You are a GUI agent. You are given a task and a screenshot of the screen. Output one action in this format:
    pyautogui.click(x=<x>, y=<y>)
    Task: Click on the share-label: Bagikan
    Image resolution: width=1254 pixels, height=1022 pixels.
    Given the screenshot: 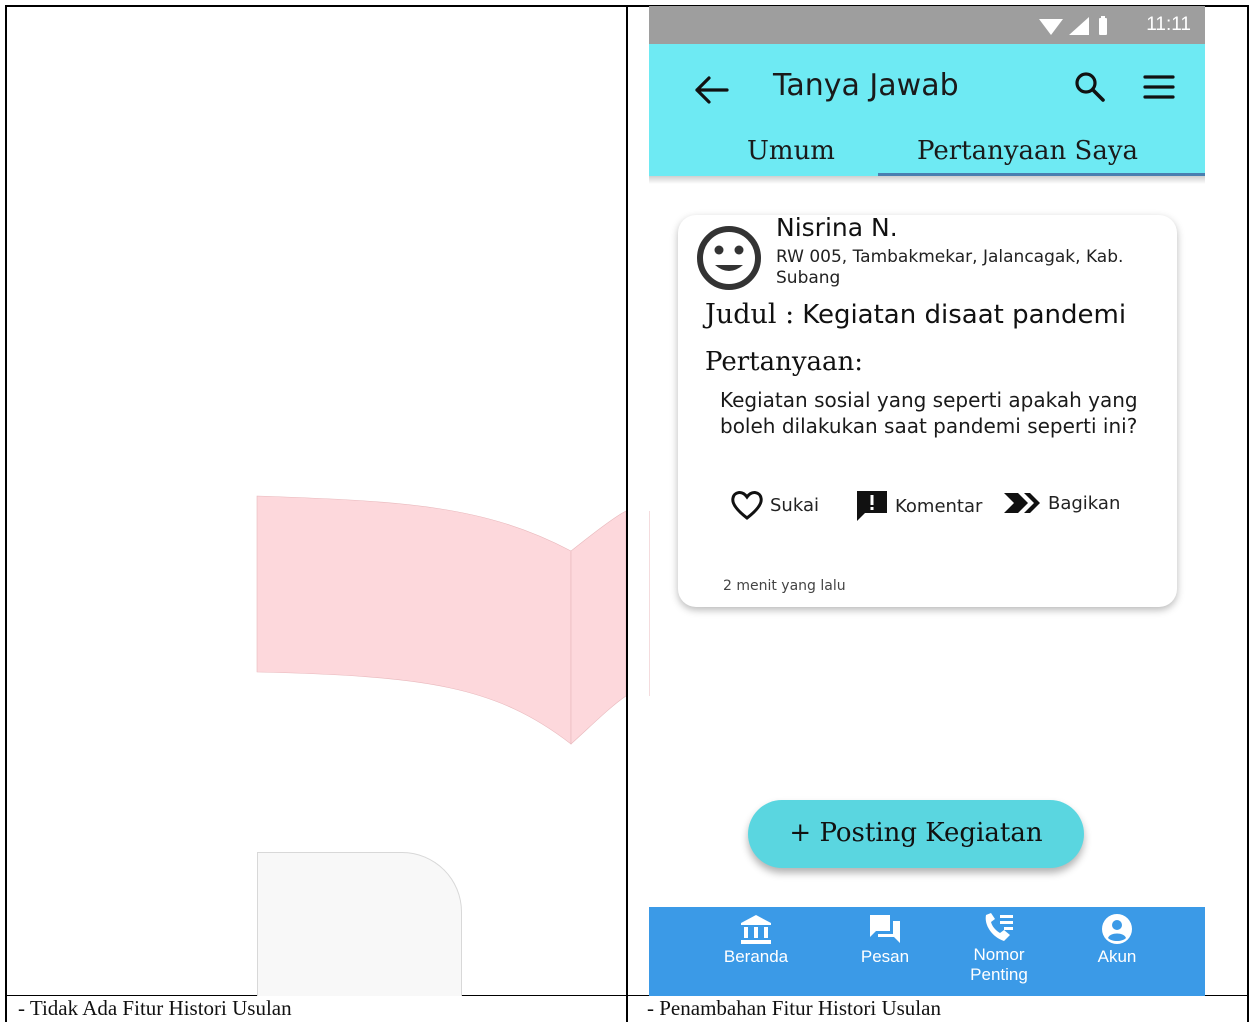 What is the action you would take?
    pyautogui.click(x=1084, y=503)
    